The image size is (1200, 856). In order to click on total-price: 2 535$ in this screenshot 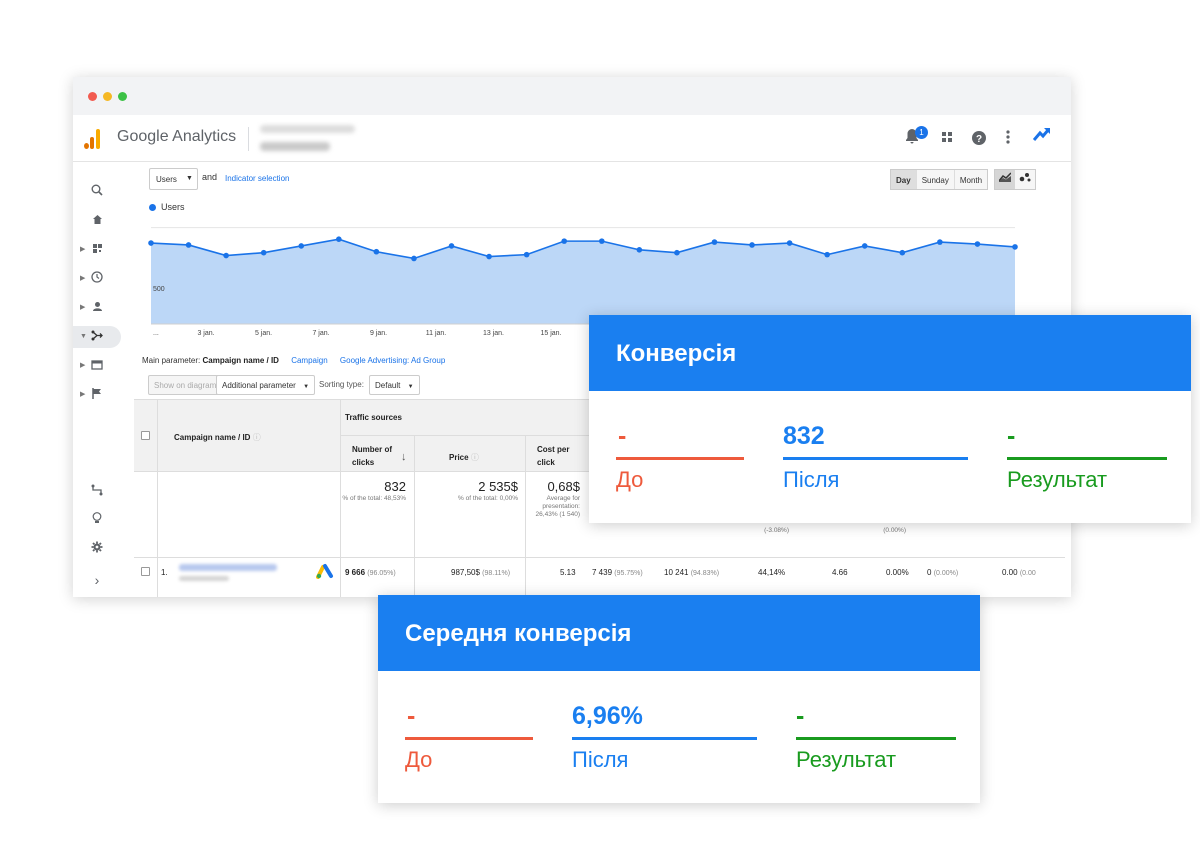, I will do `click(498, 486)`.